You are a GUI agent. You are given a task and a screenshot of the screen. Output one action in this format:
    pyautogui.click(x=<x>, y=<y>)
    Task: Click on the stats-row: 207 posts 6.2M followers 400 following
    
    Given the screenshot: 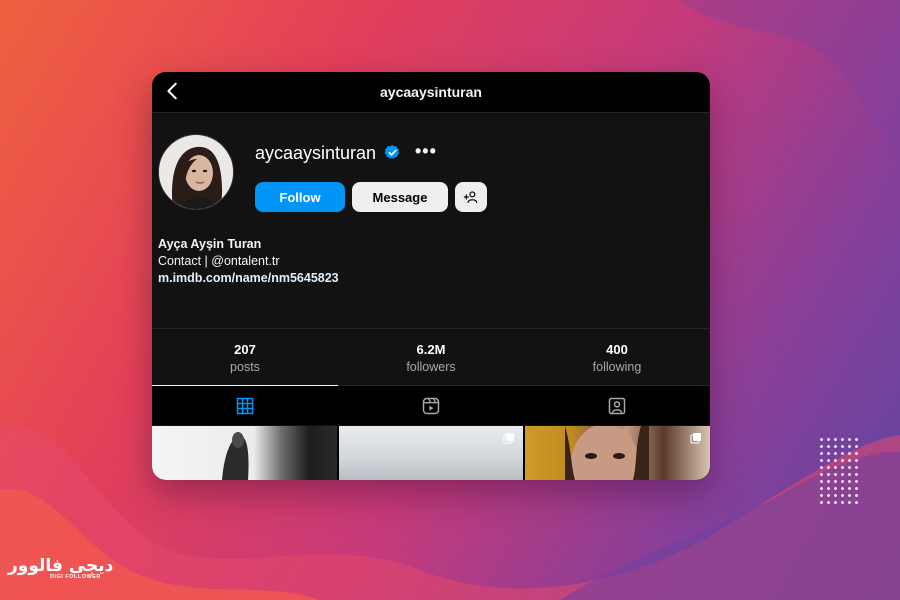 What is the action you would take?
    pyautogui.click(x=431, y=357)
    